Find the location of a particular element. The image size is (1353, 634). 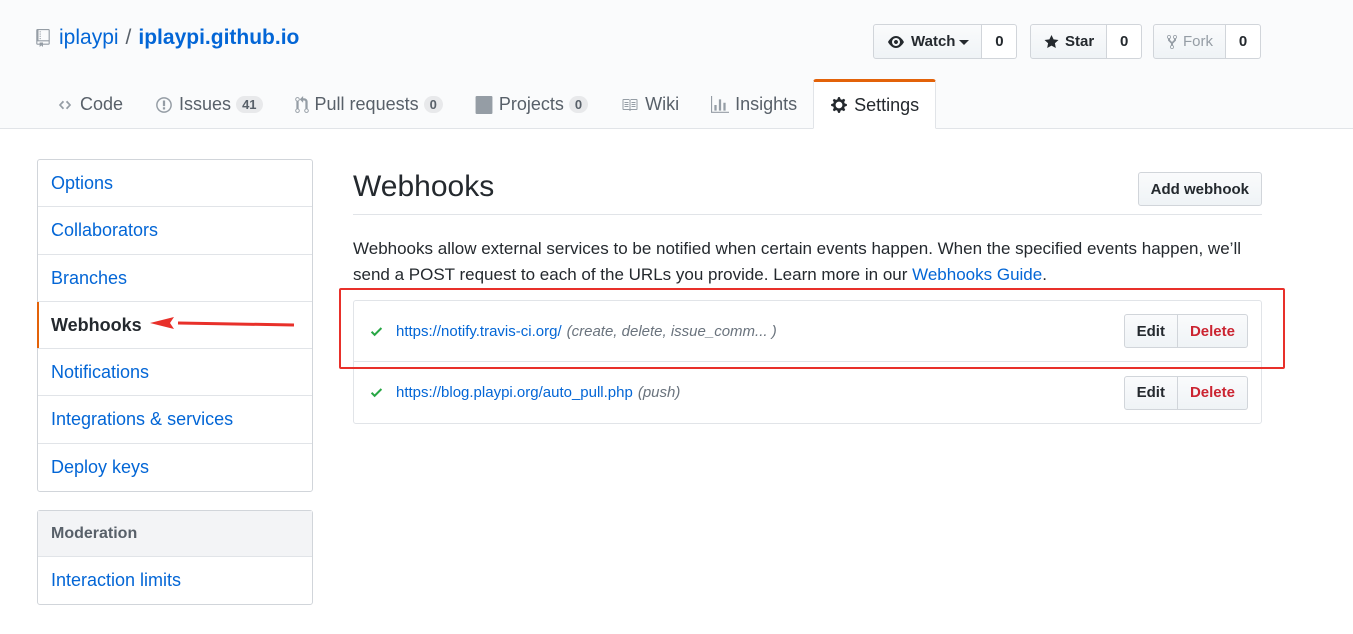

moderation-heading: Moderation is located at coordinates (175, 534).